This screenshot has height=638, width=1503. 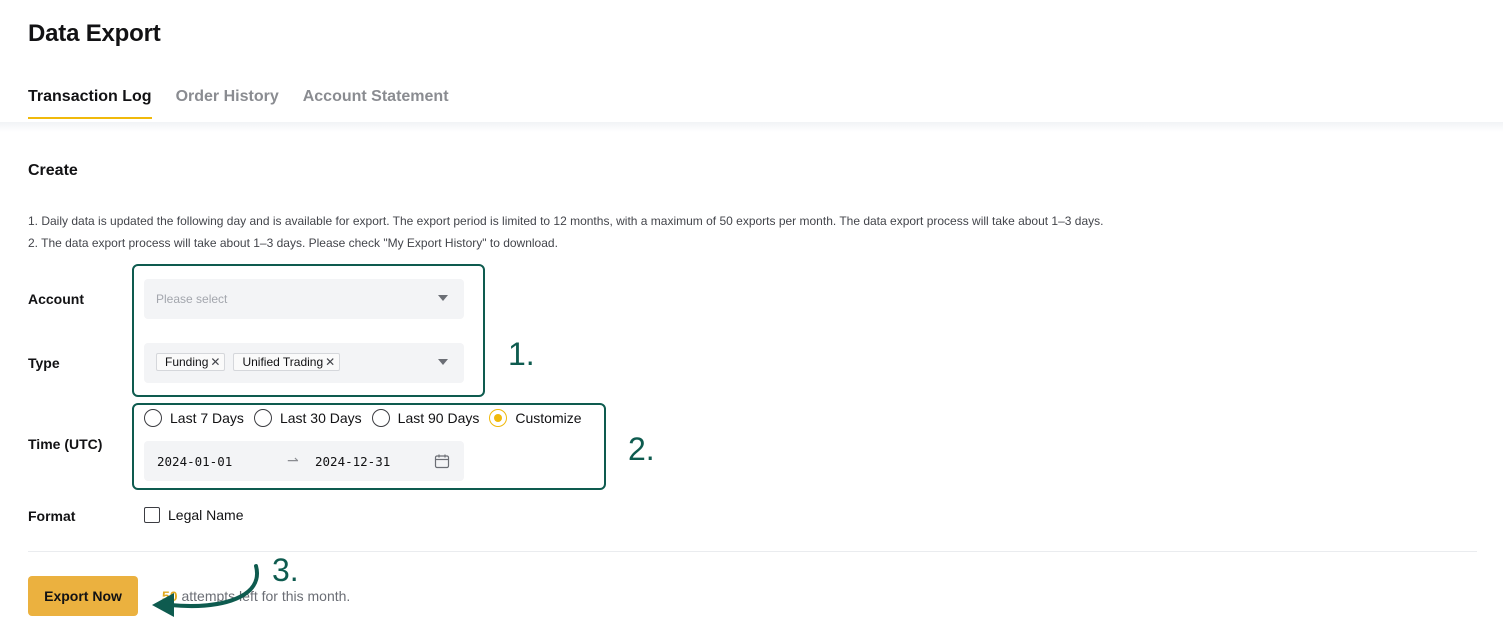 I want to click on radio-last-30-days: Last 30 Days, so click(x=307, y=418).